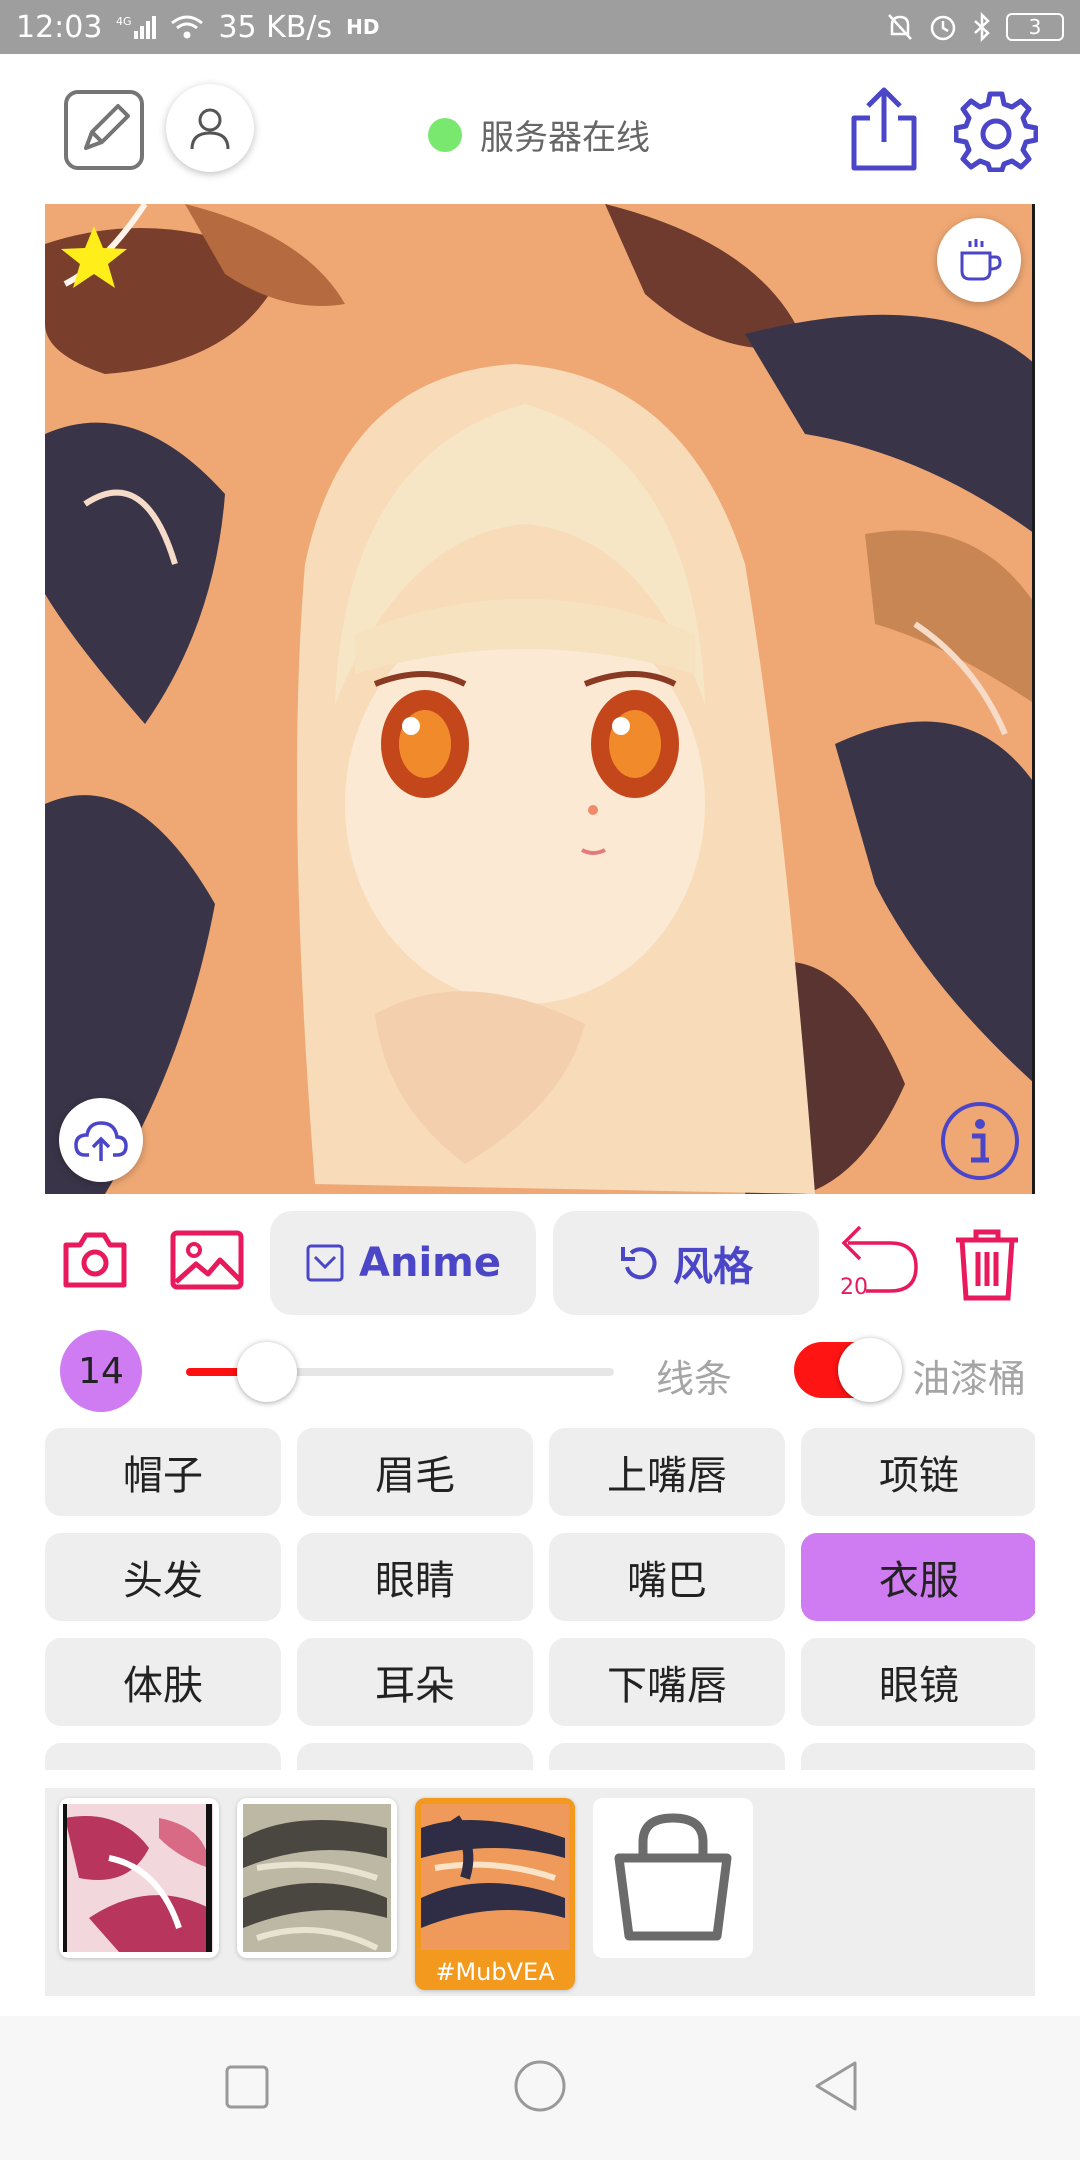 This screenshot has width=1080, height=2160. I want to click on cloud-upload-icon, so click(101, 1141).